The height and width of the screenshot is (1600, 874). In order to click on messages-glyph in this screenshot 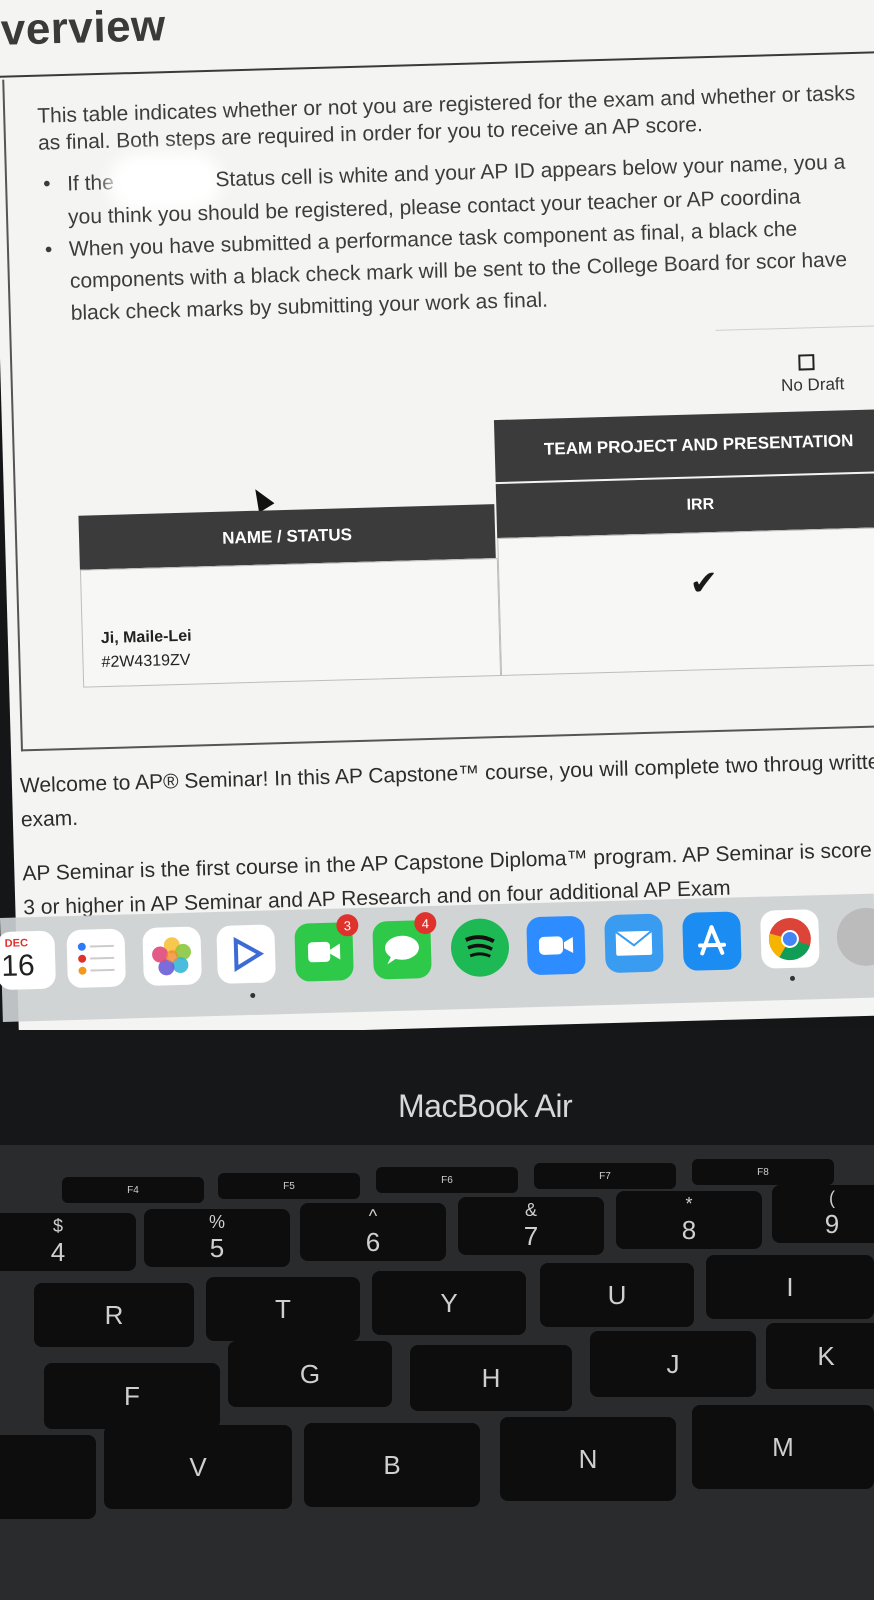, I will do `click(401, 950)`.